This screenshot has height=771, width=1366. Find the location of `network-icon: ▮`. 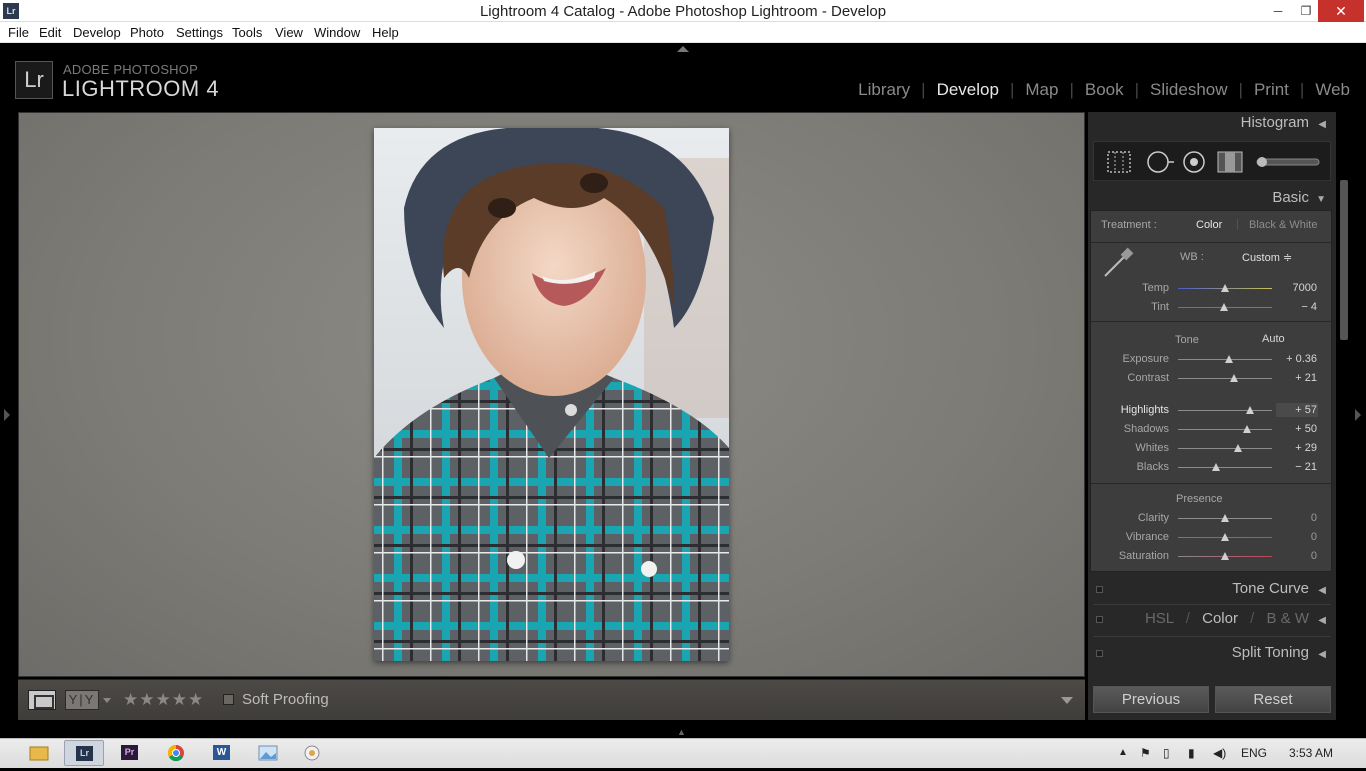

network-icon: ▮ is located at coordinates (1191, 753).